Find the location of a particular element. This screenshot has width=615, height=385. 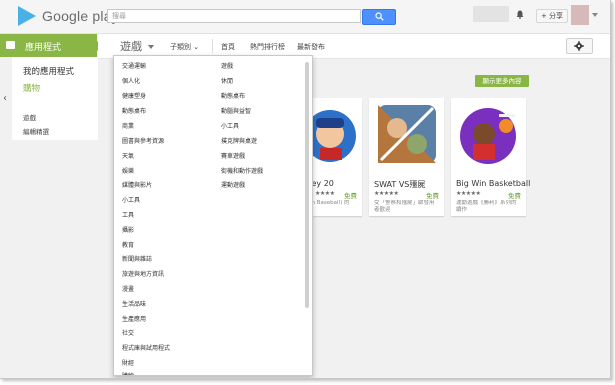

tab-top-charts: 熱門排行榜 is located at coordinates (267, 47).